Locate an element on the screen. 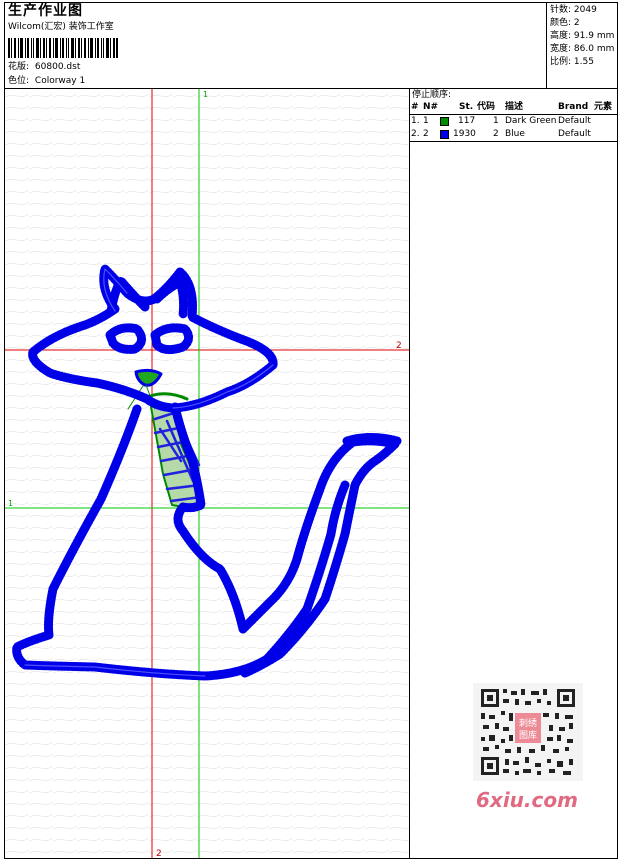 The image size is (620, 861). guide-label-right: 2 is located at coordinates (399, 346).